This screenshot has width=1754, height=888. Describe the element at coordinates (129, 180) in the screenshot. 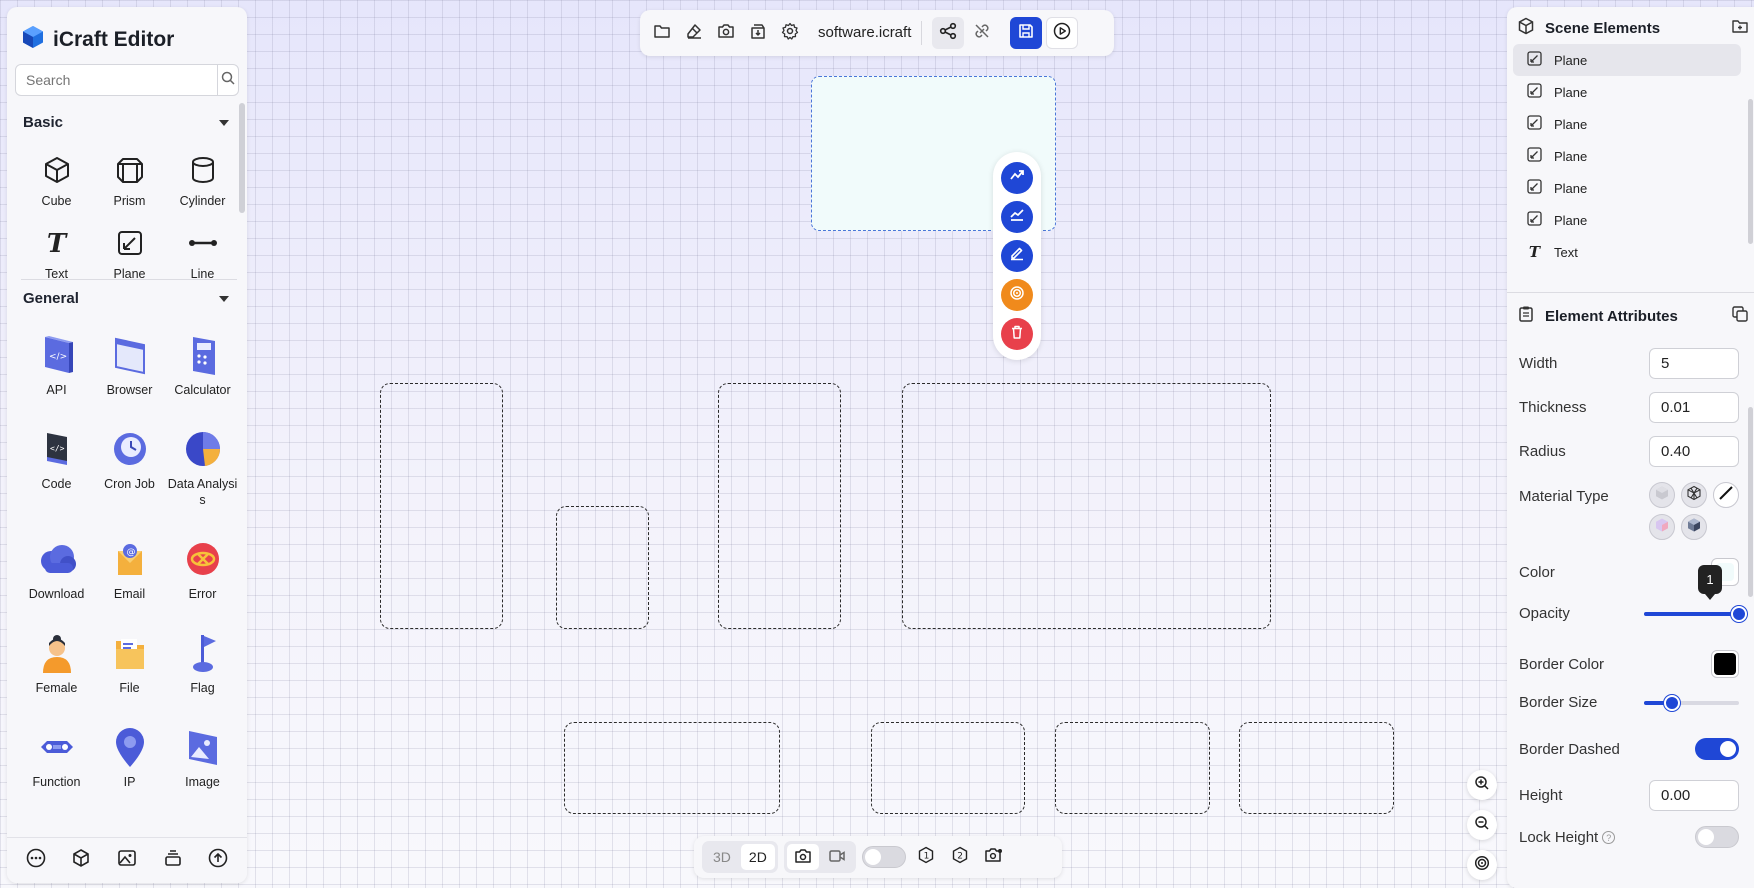

I see `basic-item-prism: Prism` at that location.